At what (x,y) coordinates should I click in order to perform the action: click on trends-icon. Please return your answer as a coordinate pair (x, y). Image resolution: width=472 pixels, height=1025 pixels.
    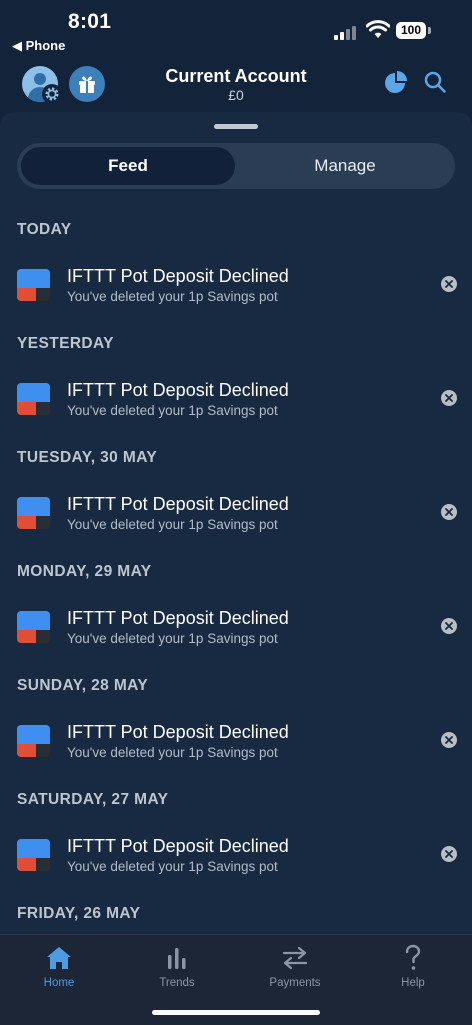
    Looking at the image, I should click on (177, 958).